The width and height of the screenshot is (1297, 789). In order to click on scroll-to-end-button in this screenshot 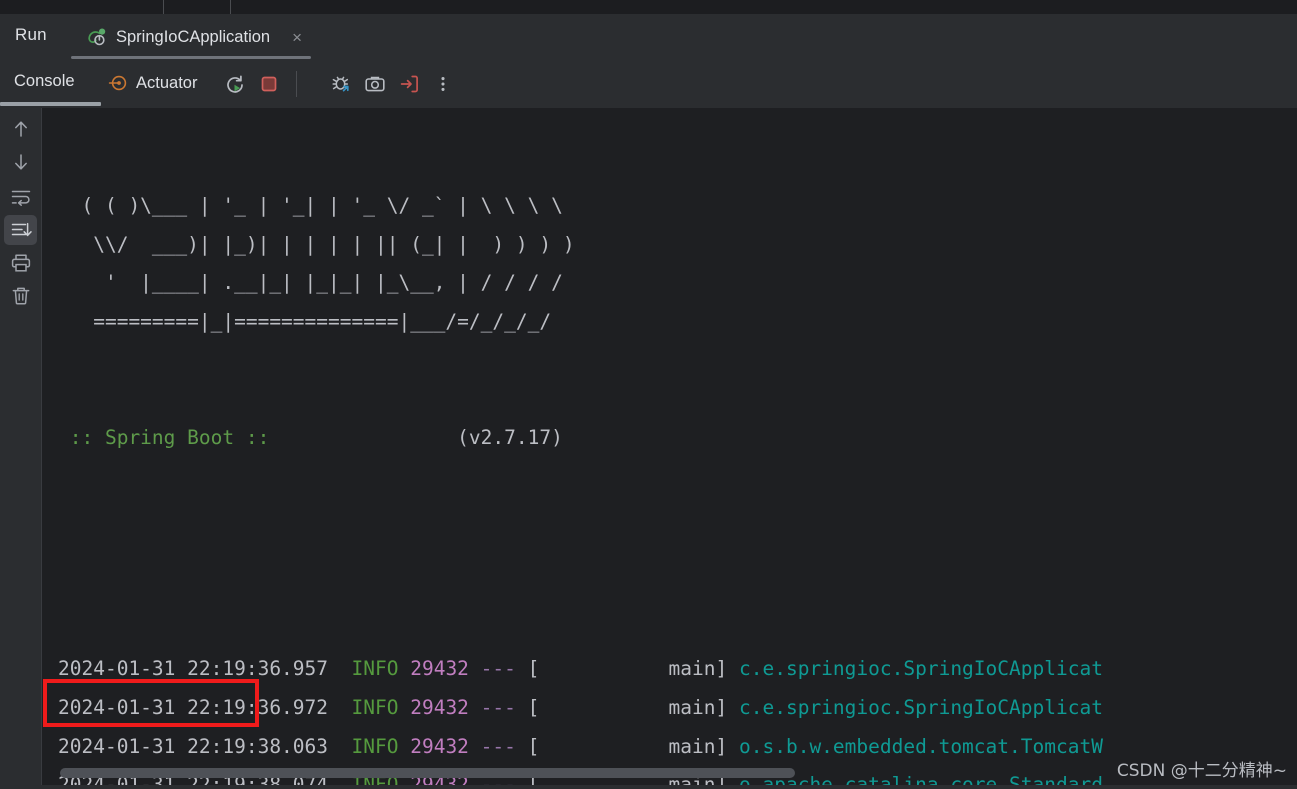, I will do `click(20, 230)`.